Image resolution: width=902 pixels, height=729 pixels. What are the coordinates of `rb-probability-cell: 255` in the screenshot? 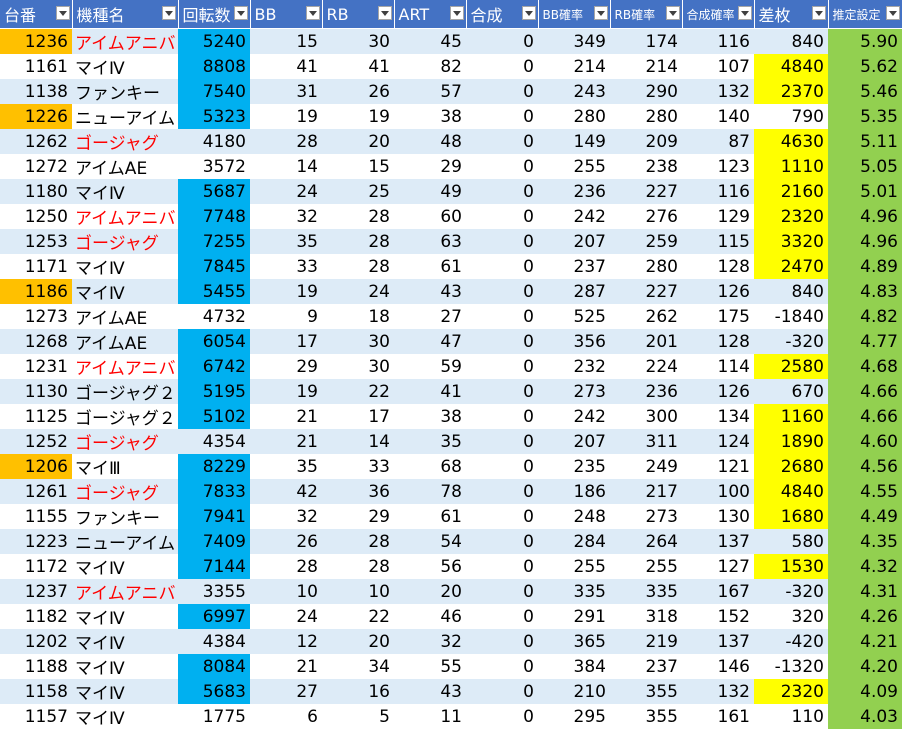 It's located at (646, 566).